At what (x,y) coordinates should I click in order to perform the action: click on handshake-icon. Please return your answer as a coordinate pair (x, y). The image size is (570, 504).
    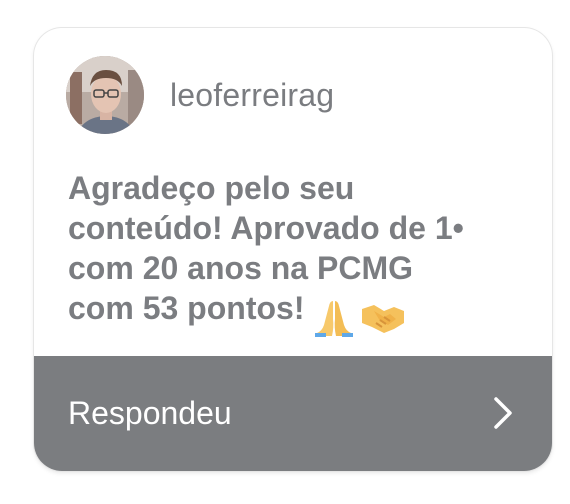
    Looking at the image, I should click on (383, 318).